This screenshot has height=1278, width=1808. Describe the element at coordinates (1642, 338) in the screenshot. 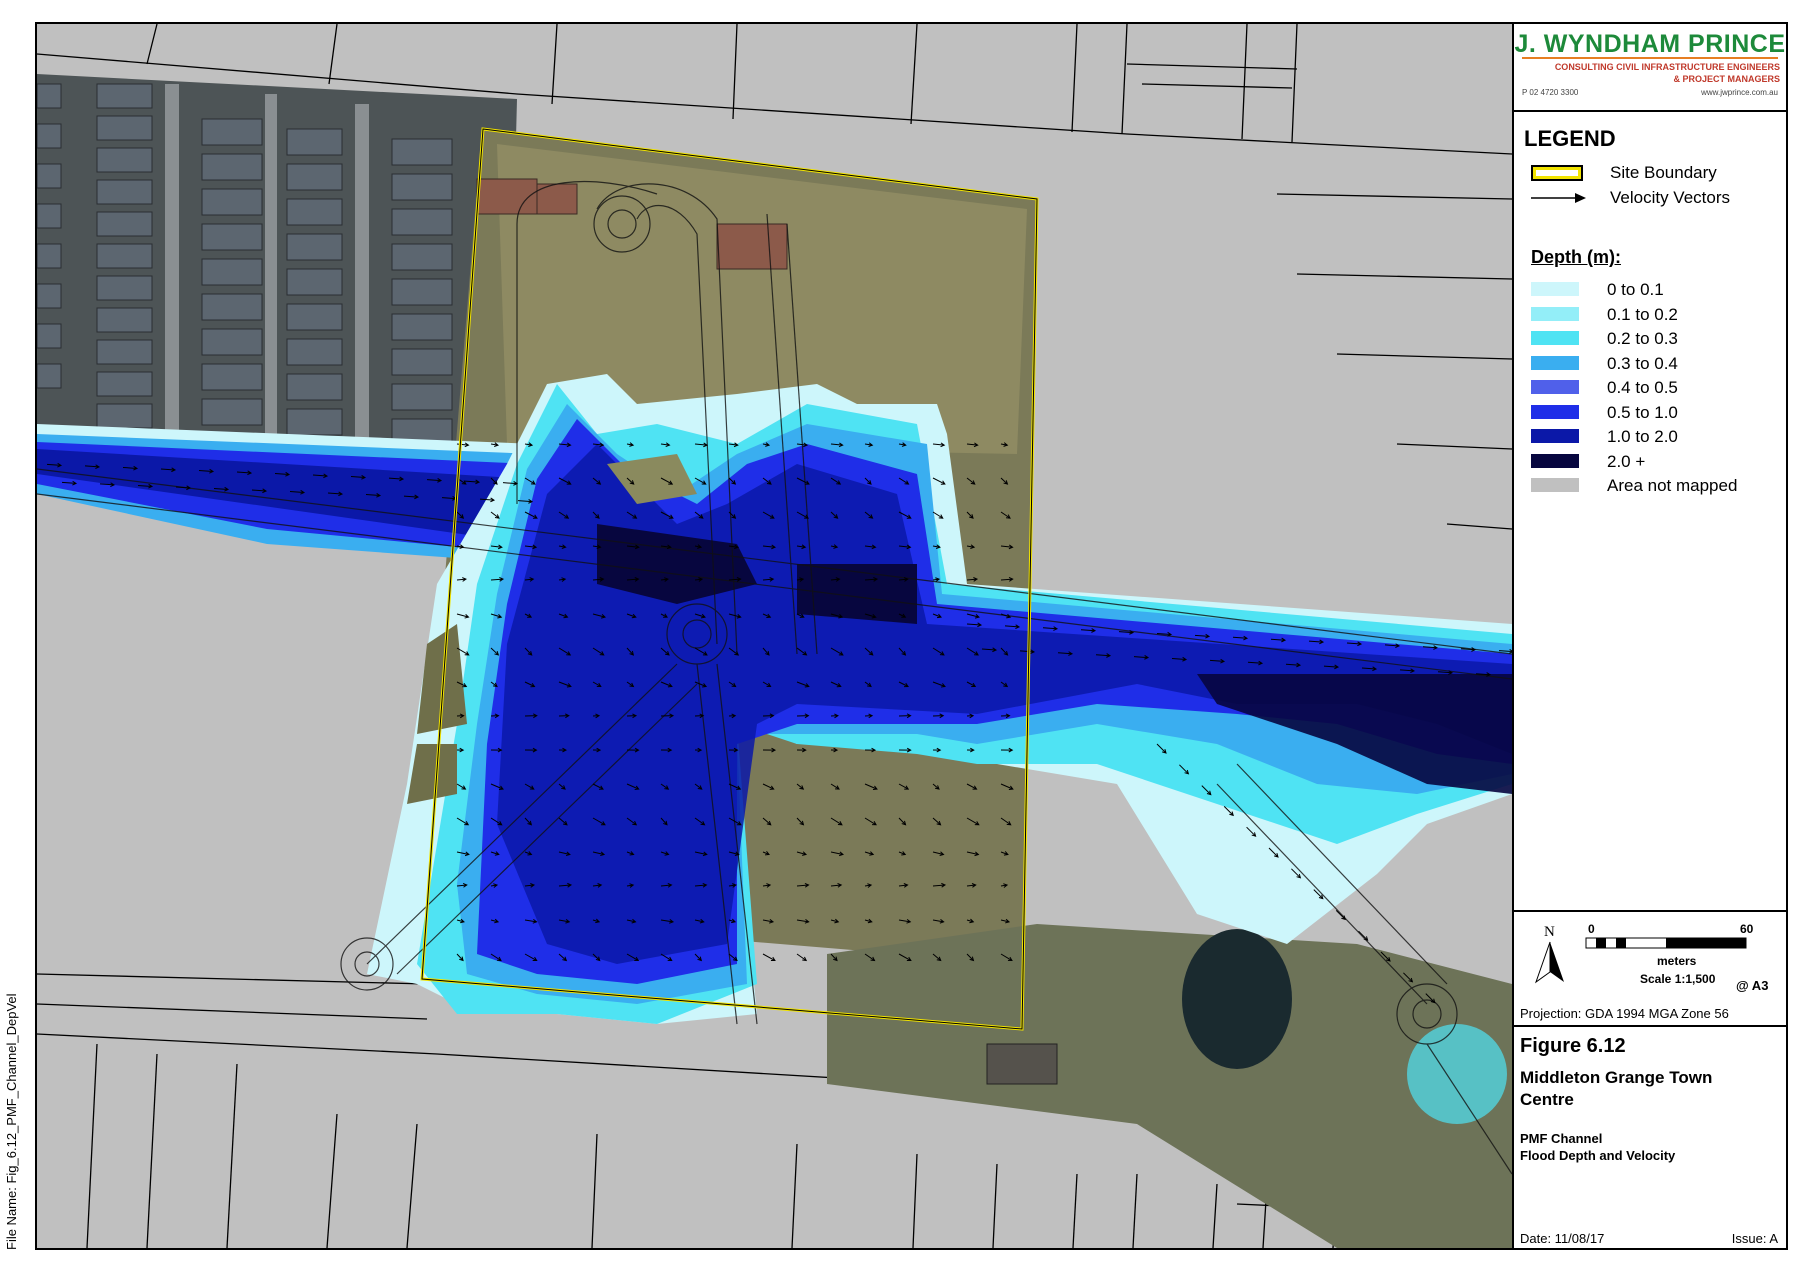

I see `depth-legend-label: 0.2 to 0.3` at that location.